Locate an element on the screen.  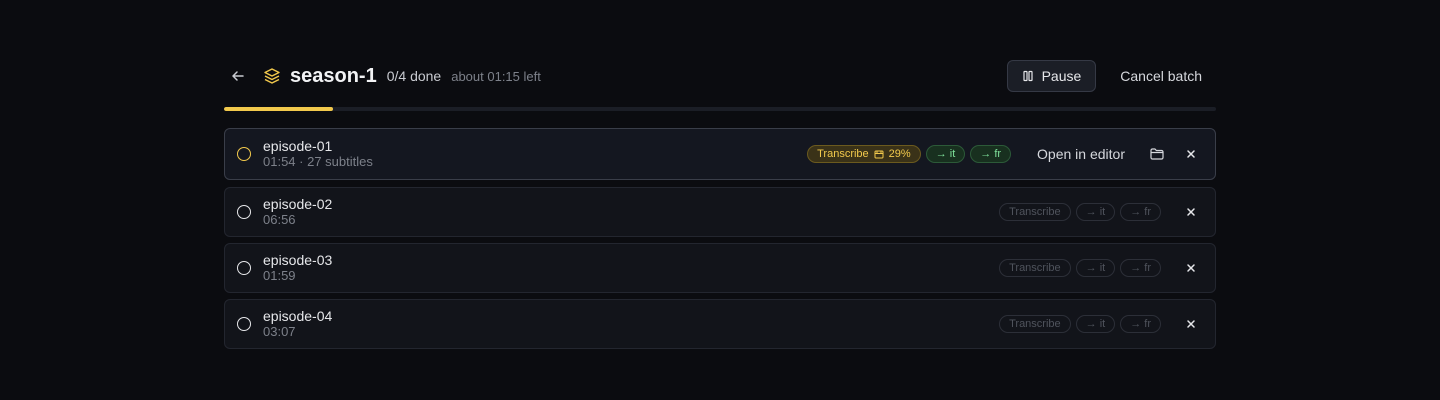
episode-sub: 01:59 is located at coordinates (279, 275).